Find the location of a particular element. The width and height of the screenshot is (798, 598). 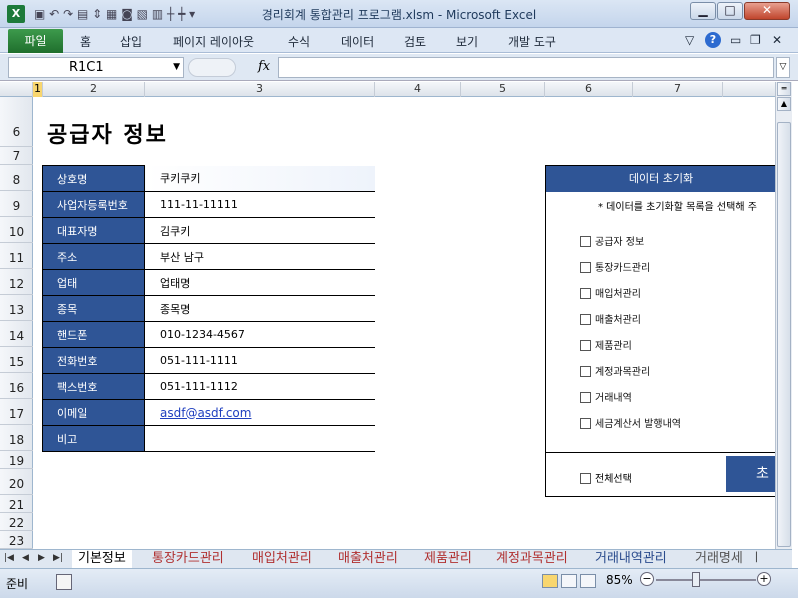

row-header: 14 is located at coordinates (16, 334).